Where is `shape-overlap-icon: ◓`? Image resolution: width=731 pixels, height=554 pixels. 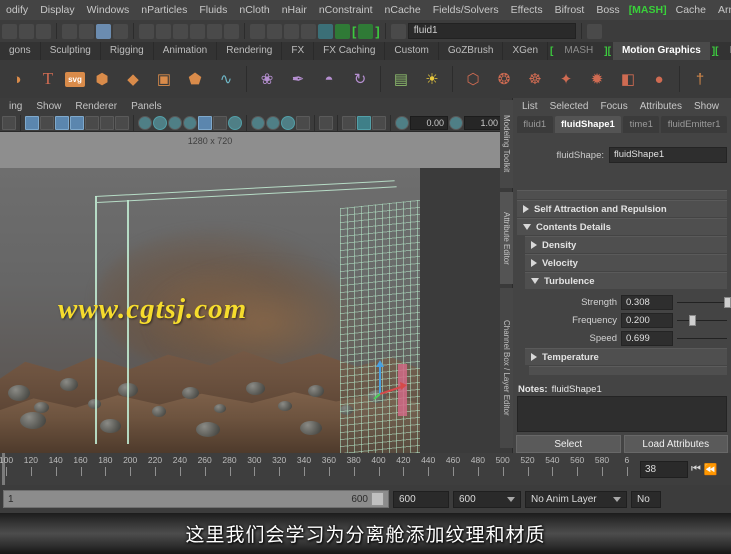 shape-overlap-icon: ◓ is located at coordinates (329, 79).